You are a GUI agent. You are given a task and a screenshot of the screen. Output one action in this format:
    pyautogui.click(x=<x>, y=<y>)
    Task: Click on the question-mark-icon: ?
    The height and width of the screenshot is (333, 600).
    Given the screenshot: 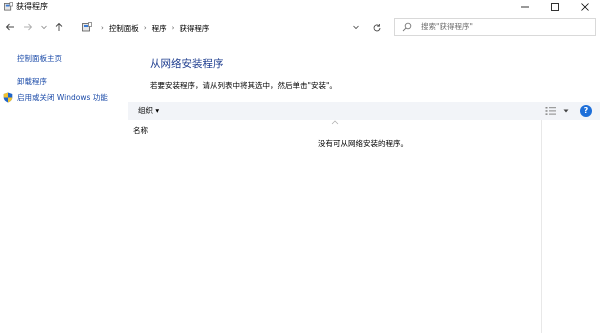 What is the action you would take?
    pyautogui.click(x=586, y=110)
    